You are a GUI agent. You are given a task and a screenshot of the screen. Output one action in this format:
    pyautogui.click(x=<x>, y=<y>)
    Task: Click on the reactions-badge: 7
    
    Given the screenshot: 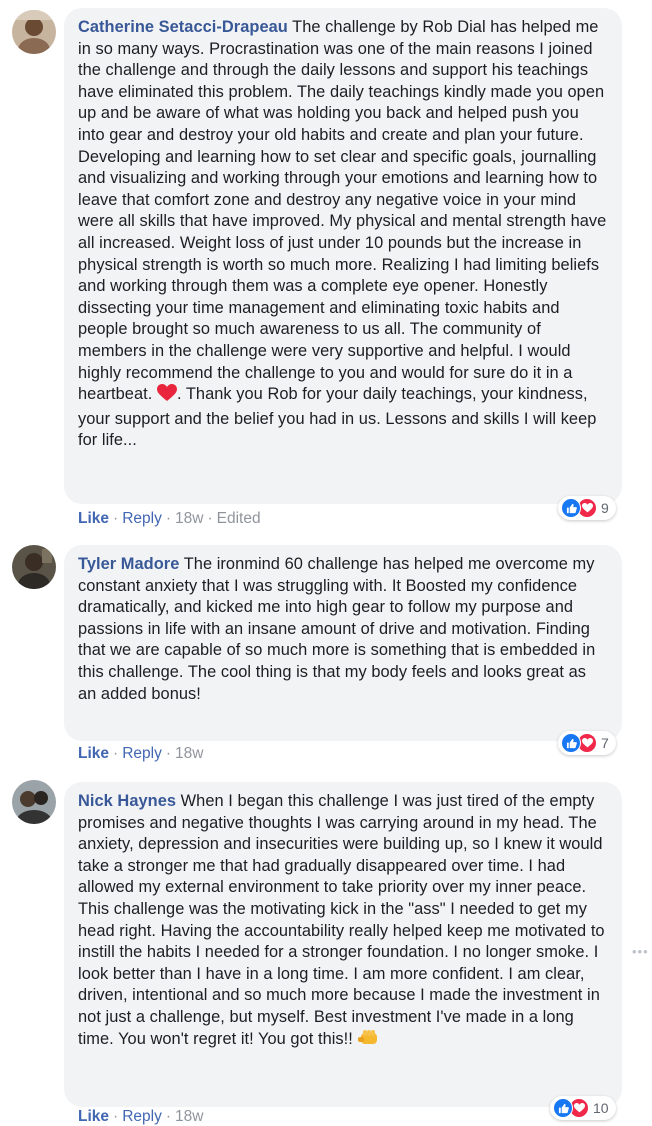 What is the action you would take?
    pyautogui.click(x=587, y=743)
    